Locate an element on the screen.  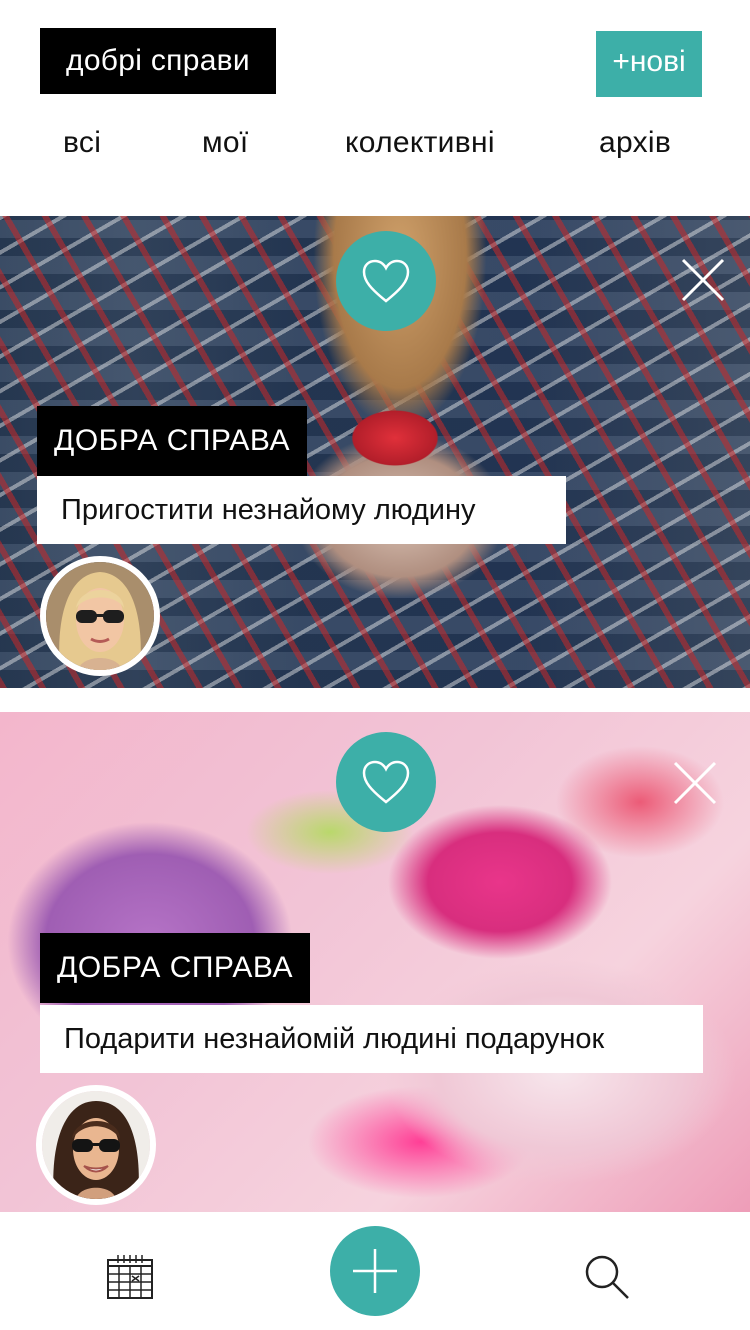
avatar-brunette-icon is located at coordinates (96, 1145).